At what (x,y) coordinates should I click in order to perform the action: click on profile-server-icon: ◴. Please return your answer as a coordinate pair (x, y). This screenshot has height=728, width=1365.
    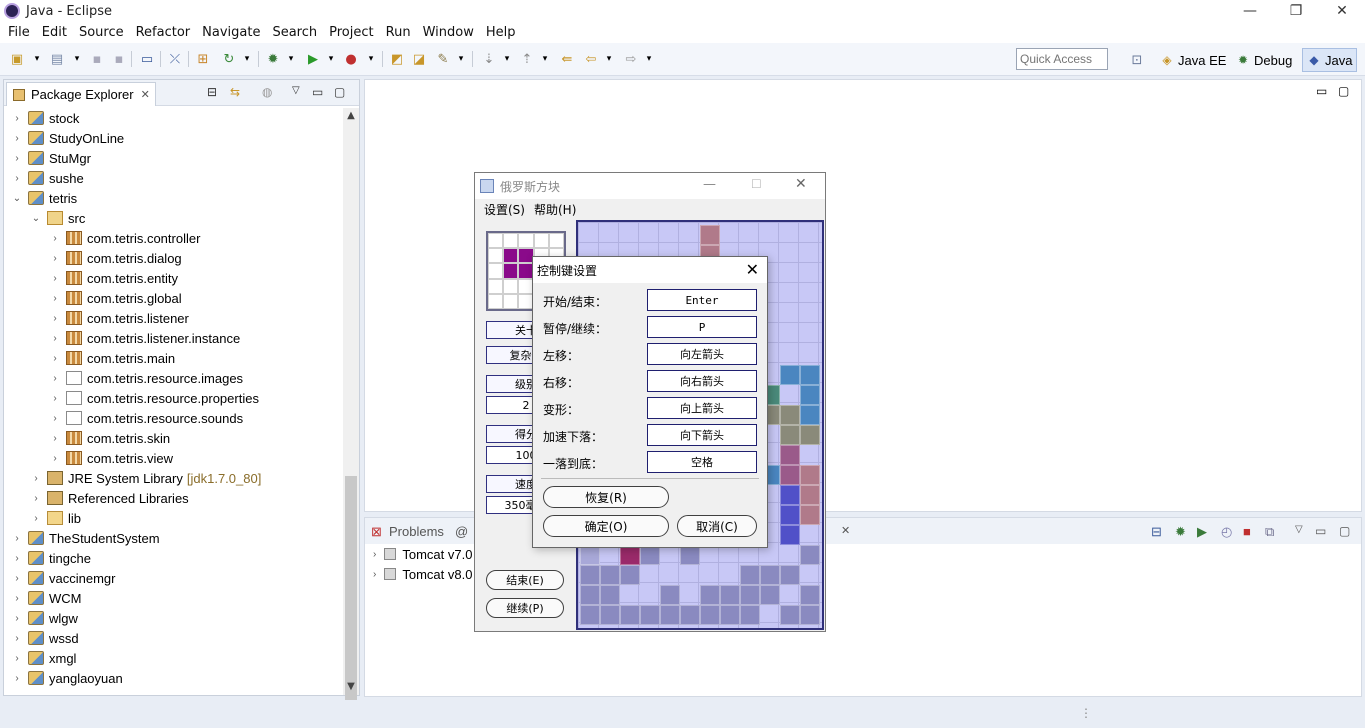
    Looking at the image, I should click on (1226, 532).